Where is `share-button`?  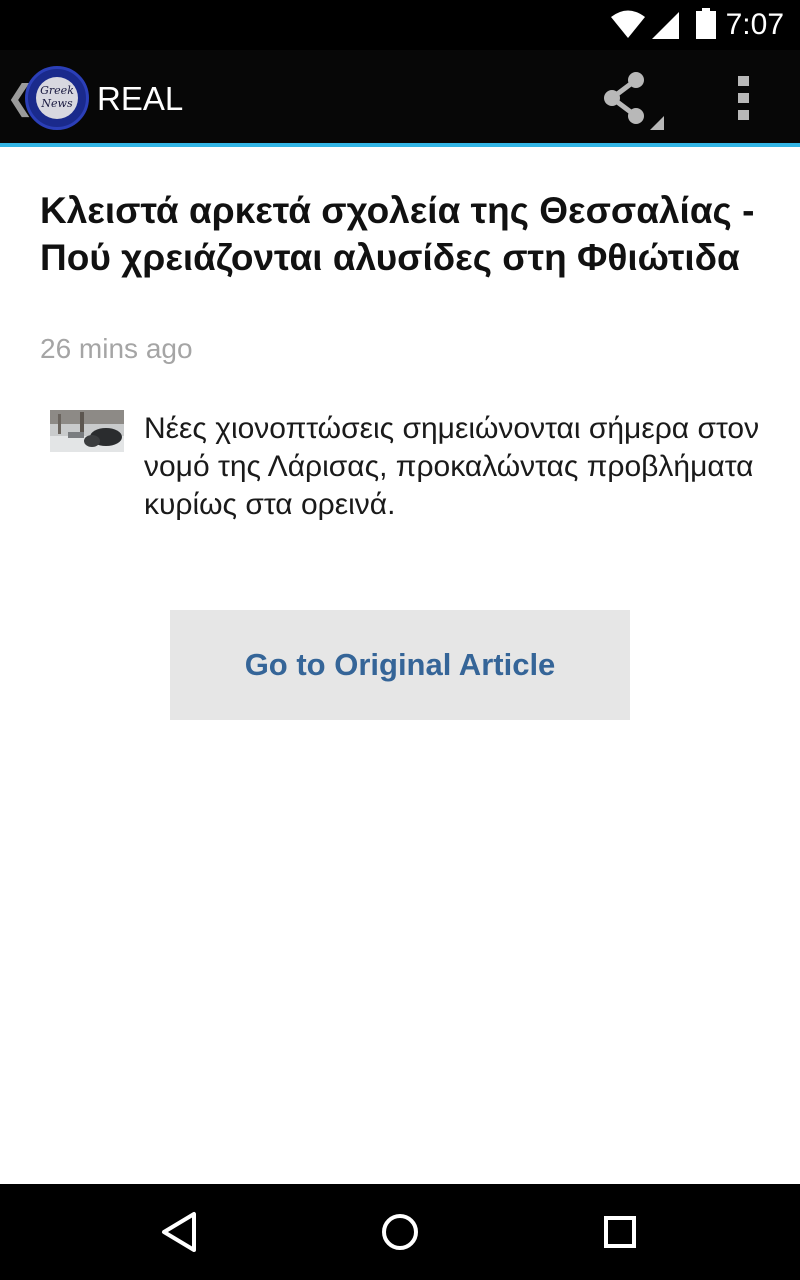
share-button is located at coordinates (633, 100).